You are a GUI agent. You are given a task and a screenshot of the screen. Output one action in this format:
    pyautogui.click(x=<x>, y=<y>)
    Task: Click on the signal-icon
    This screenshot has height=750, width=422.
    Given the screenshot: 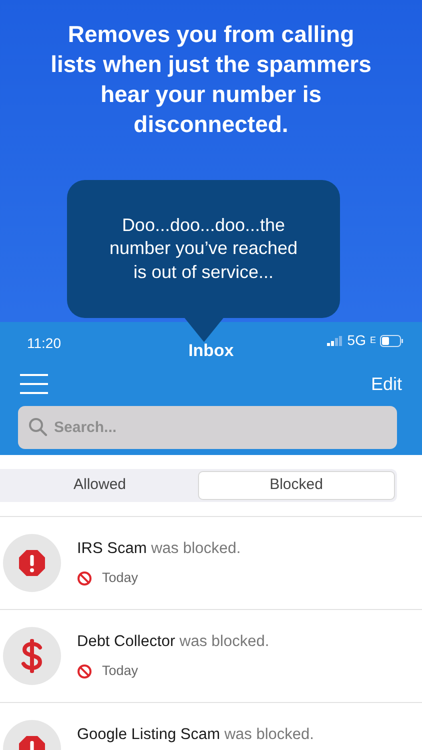 What is the action you would take?
    pyautogui.click(x=335, y=341)
    